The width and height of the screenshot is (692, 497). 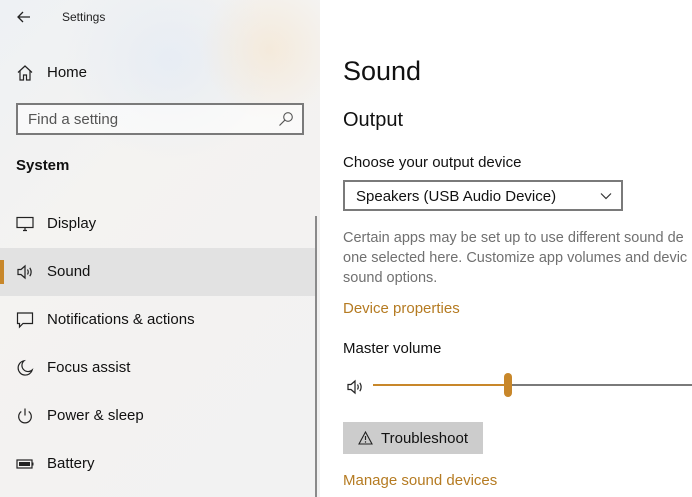 What do you see at coordinates (373, 120) in the screenshot?
I see `output-heading: Output` at bounding box center [373, 120].